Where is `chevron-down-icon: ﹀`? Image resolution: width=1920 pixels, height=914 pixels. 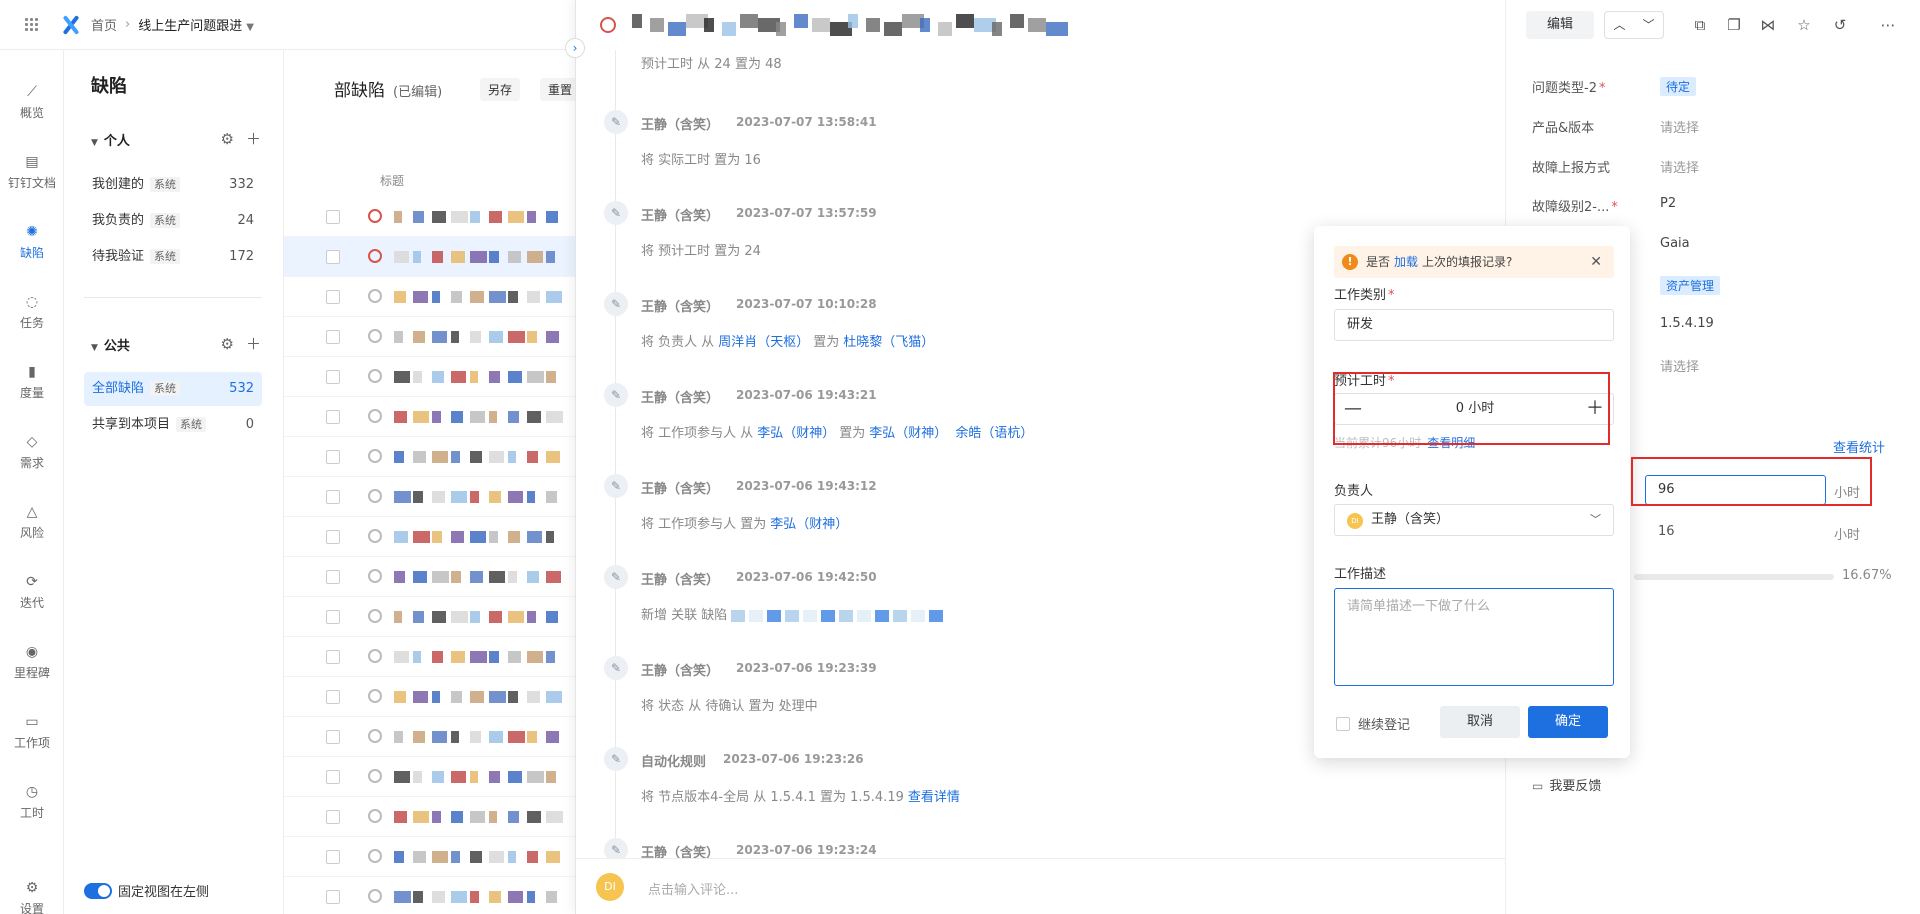 chevron-down-icon: ﹀ is located at coordinates (1648, 25).